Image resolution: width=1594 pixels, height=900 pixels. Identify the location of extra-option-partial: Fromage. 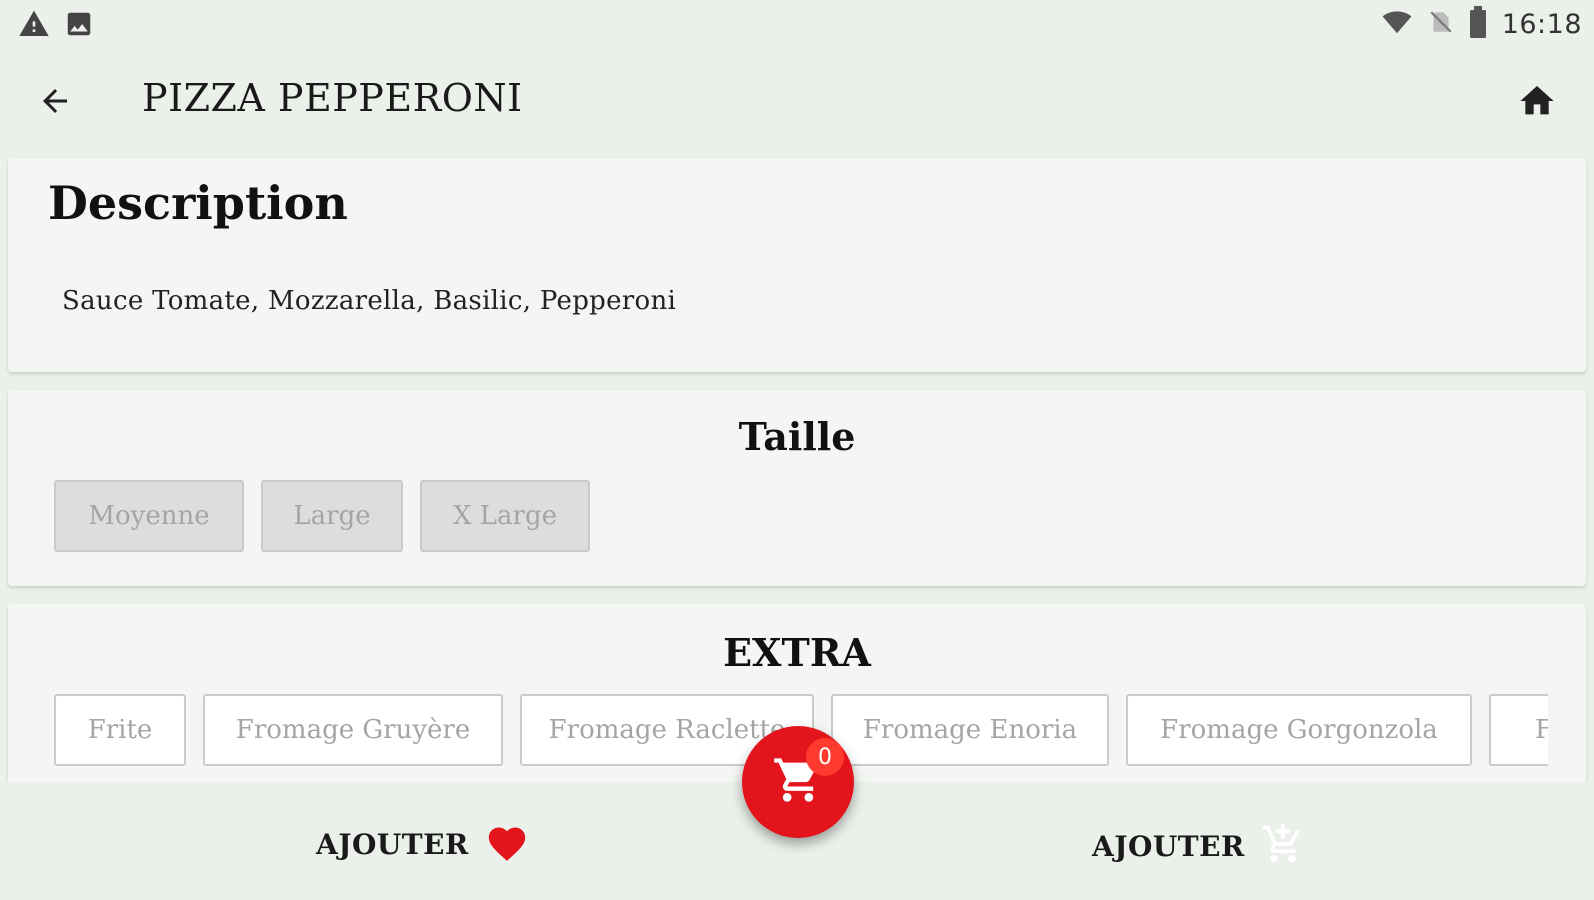
(1518, 730).